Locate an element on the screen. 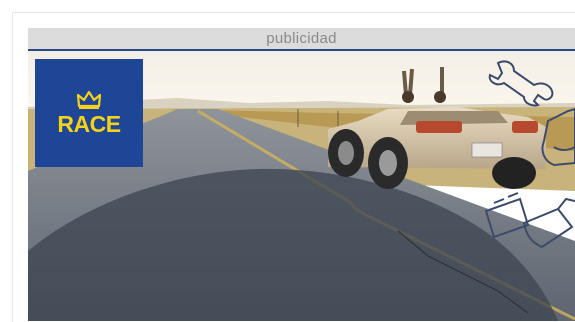 Image resolution: width=575 pixels, height=322 pixels. logo-text: RACE is located at coordinates (89, 123).